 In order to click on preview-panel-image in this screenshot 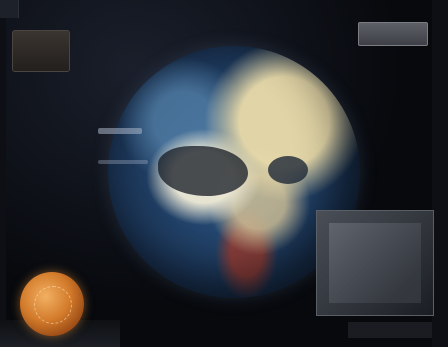, I will do `click(375, 263)`.